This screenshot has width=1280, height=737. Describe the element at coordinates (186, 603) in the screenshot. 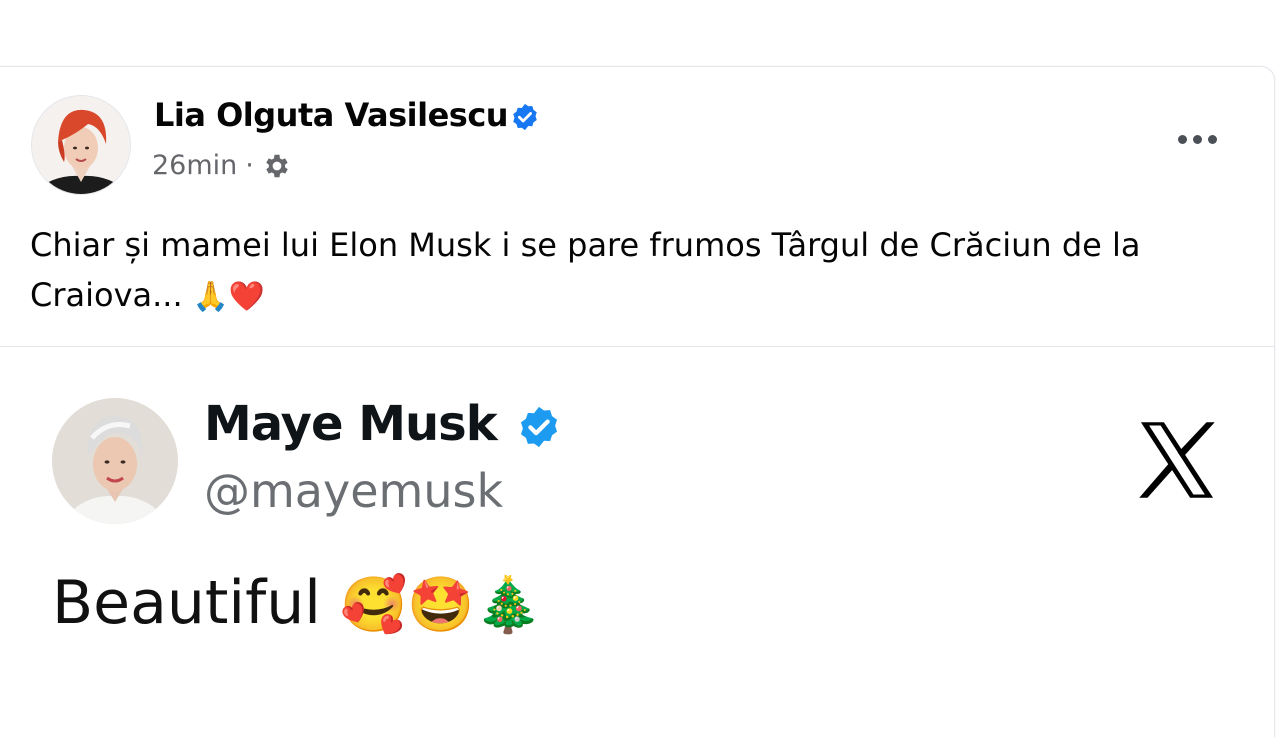

I see `tweet-body: Beautiful` at that location.